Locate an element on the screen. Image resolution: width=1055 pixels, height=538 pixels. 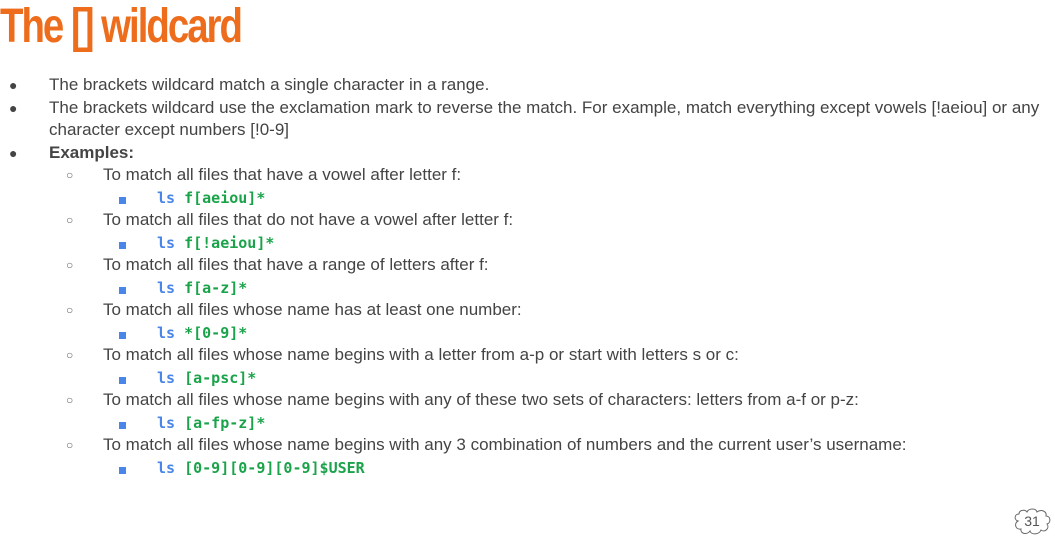
example-command: ls f[a-z]* is located at coordinates (527, 288).